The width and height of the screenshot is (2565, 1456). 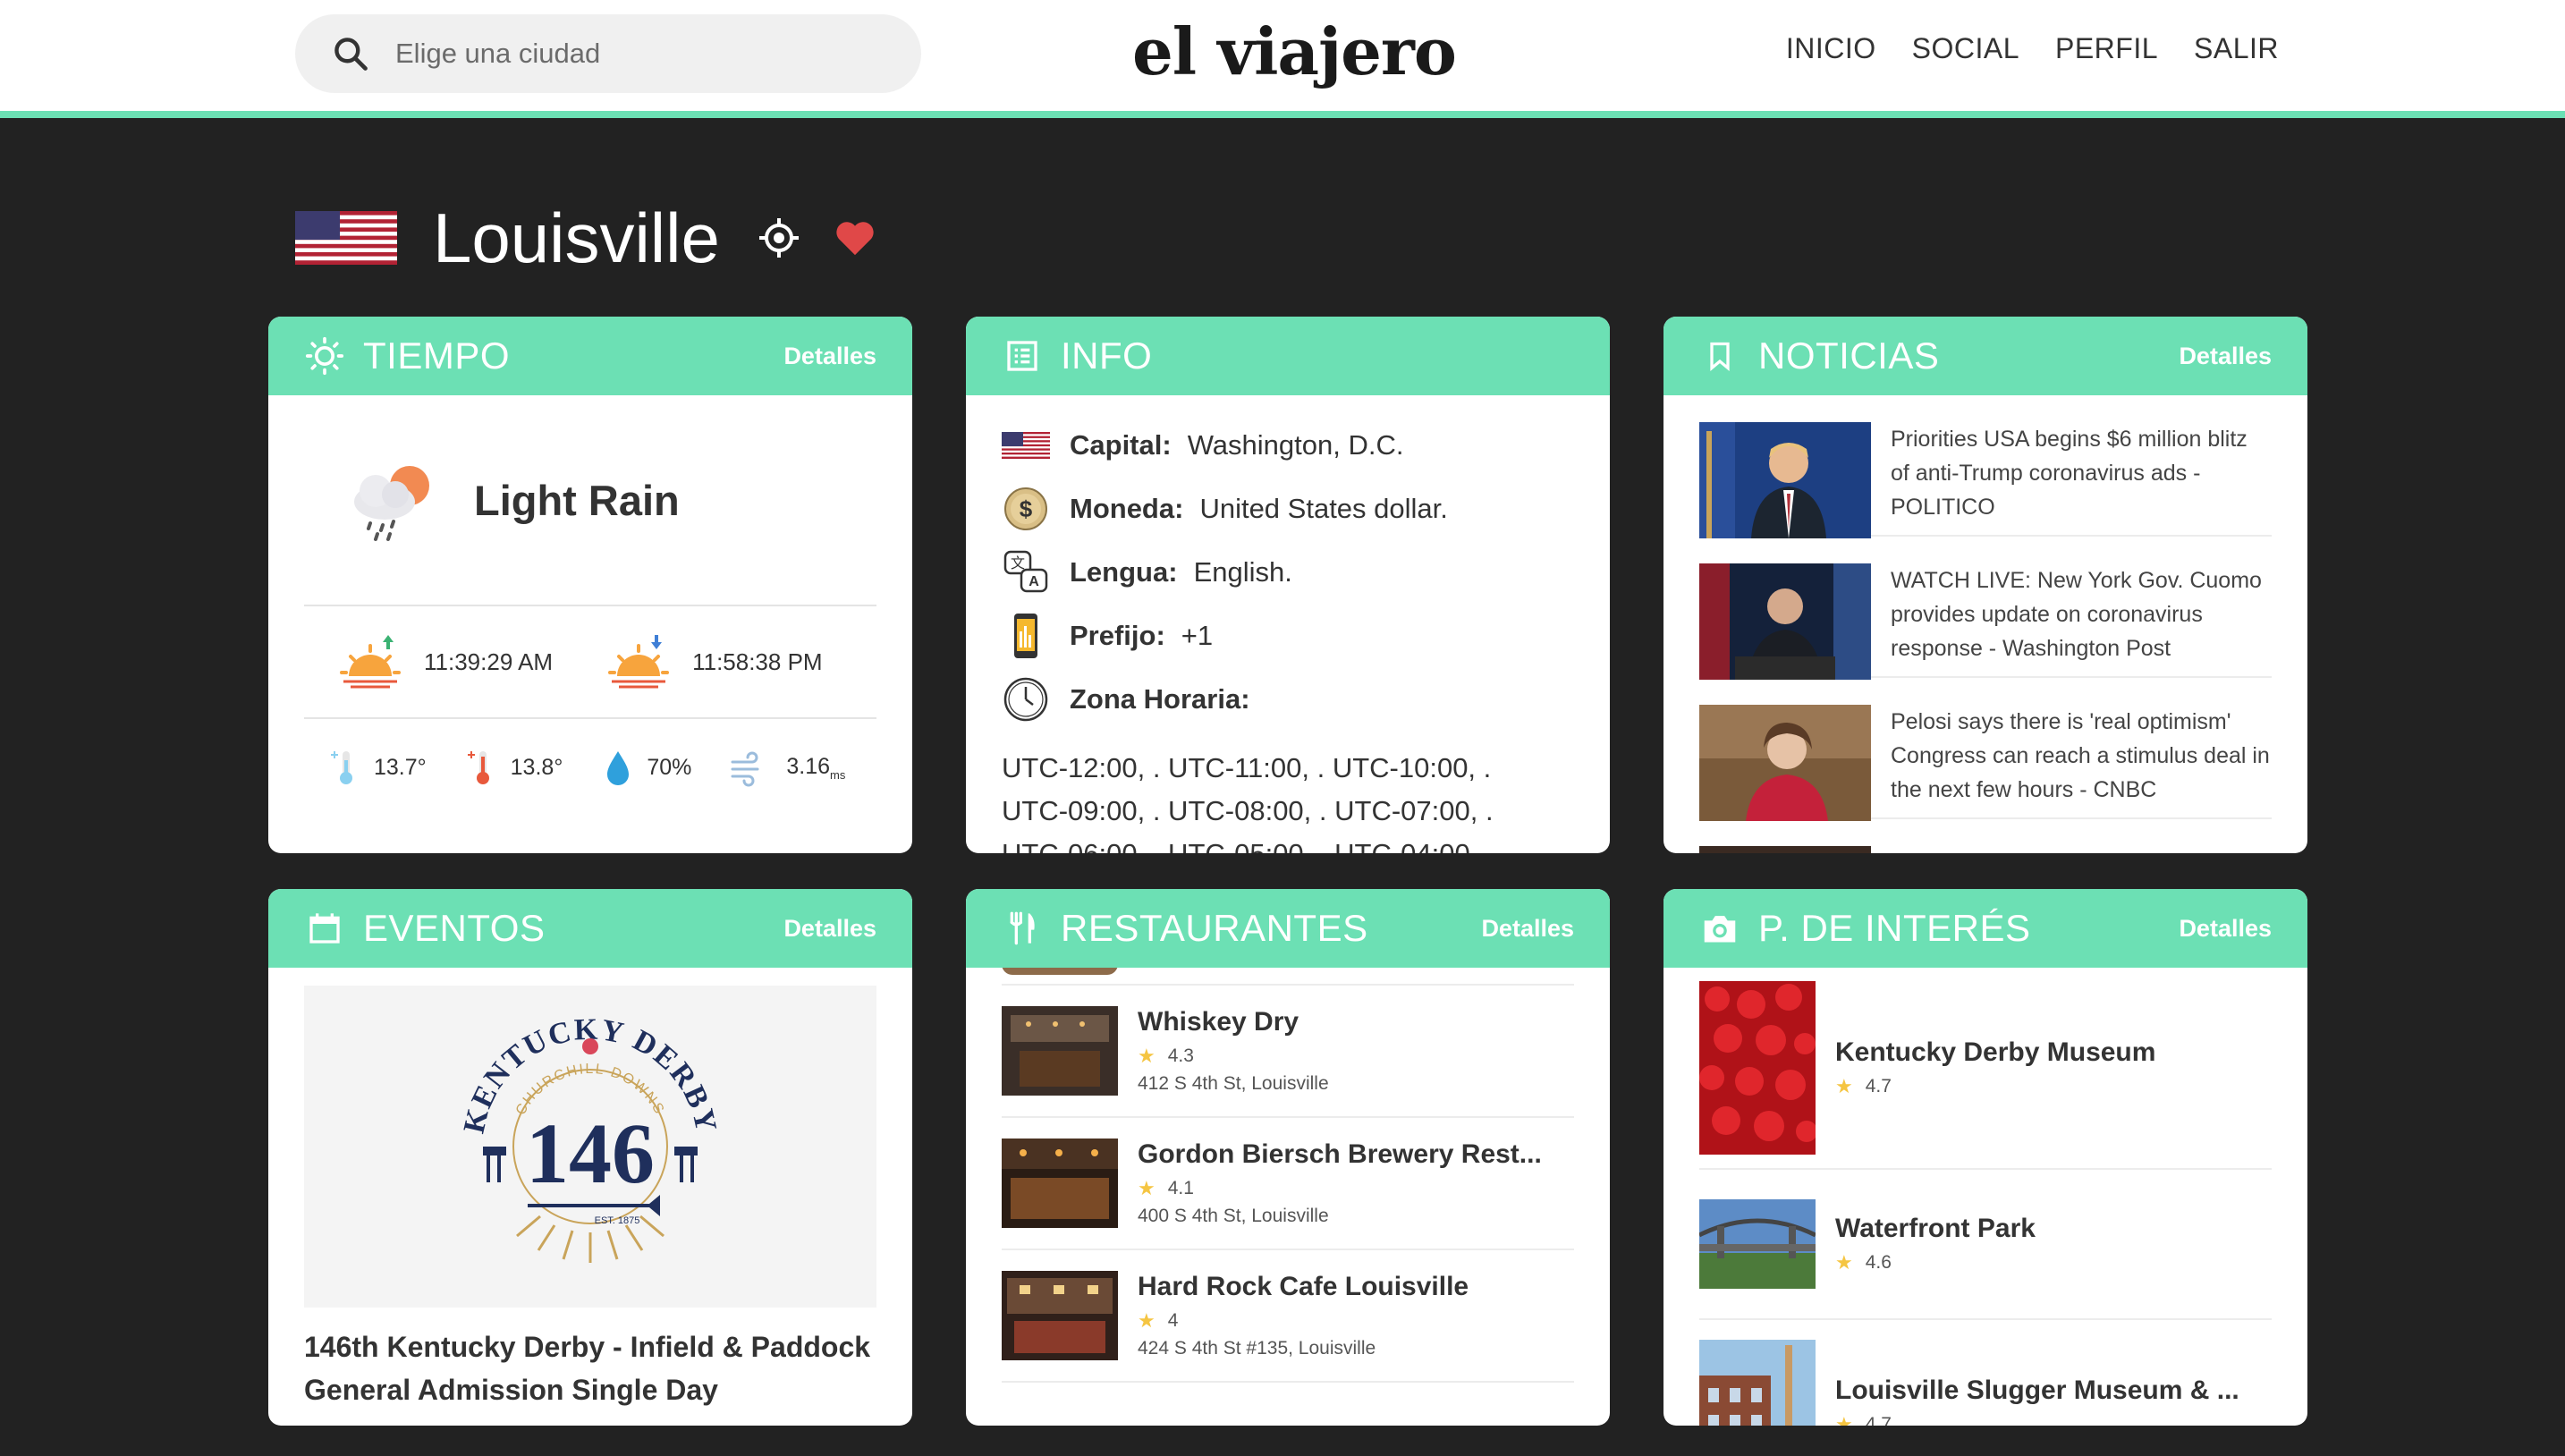 I want to click on prefix-label: Prefijo:, so click(x=1117, y=635).